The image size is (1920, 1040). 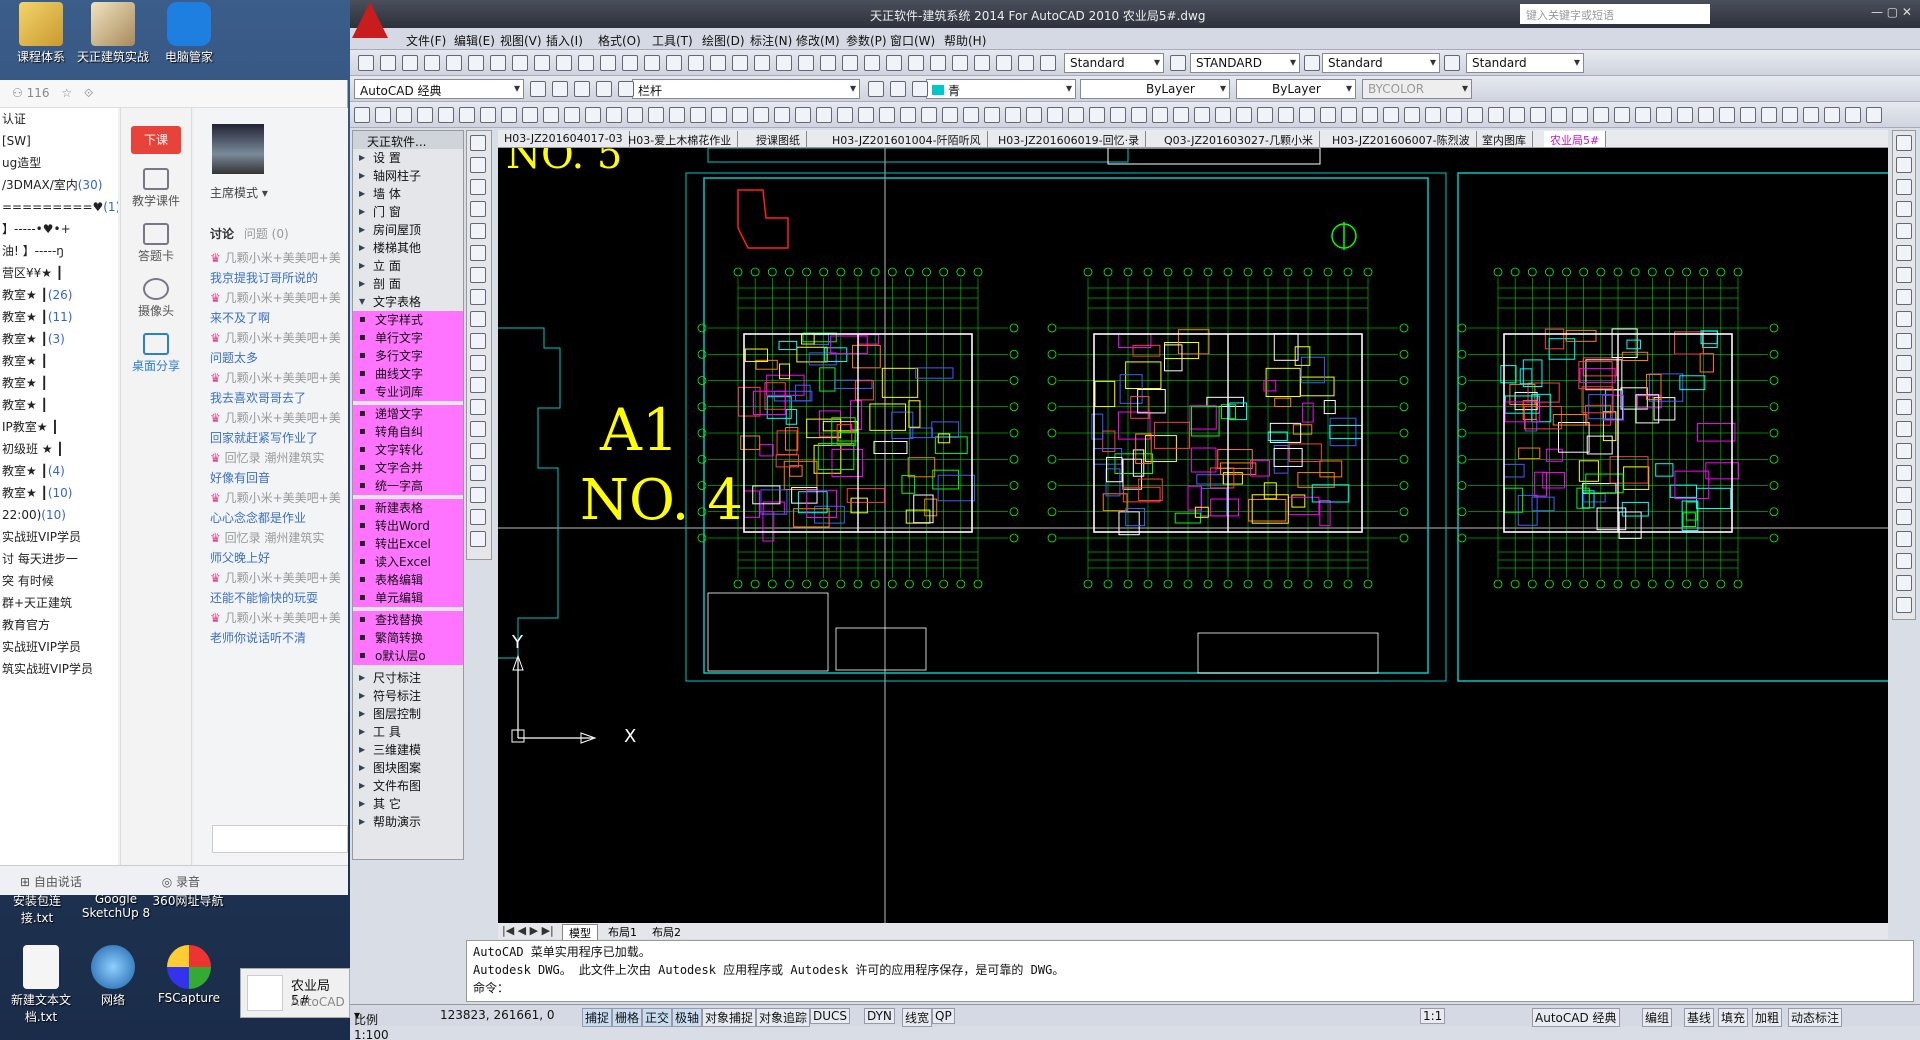 I want to click on mleader-style-combo: Standard, so click(x=1525, y=63).